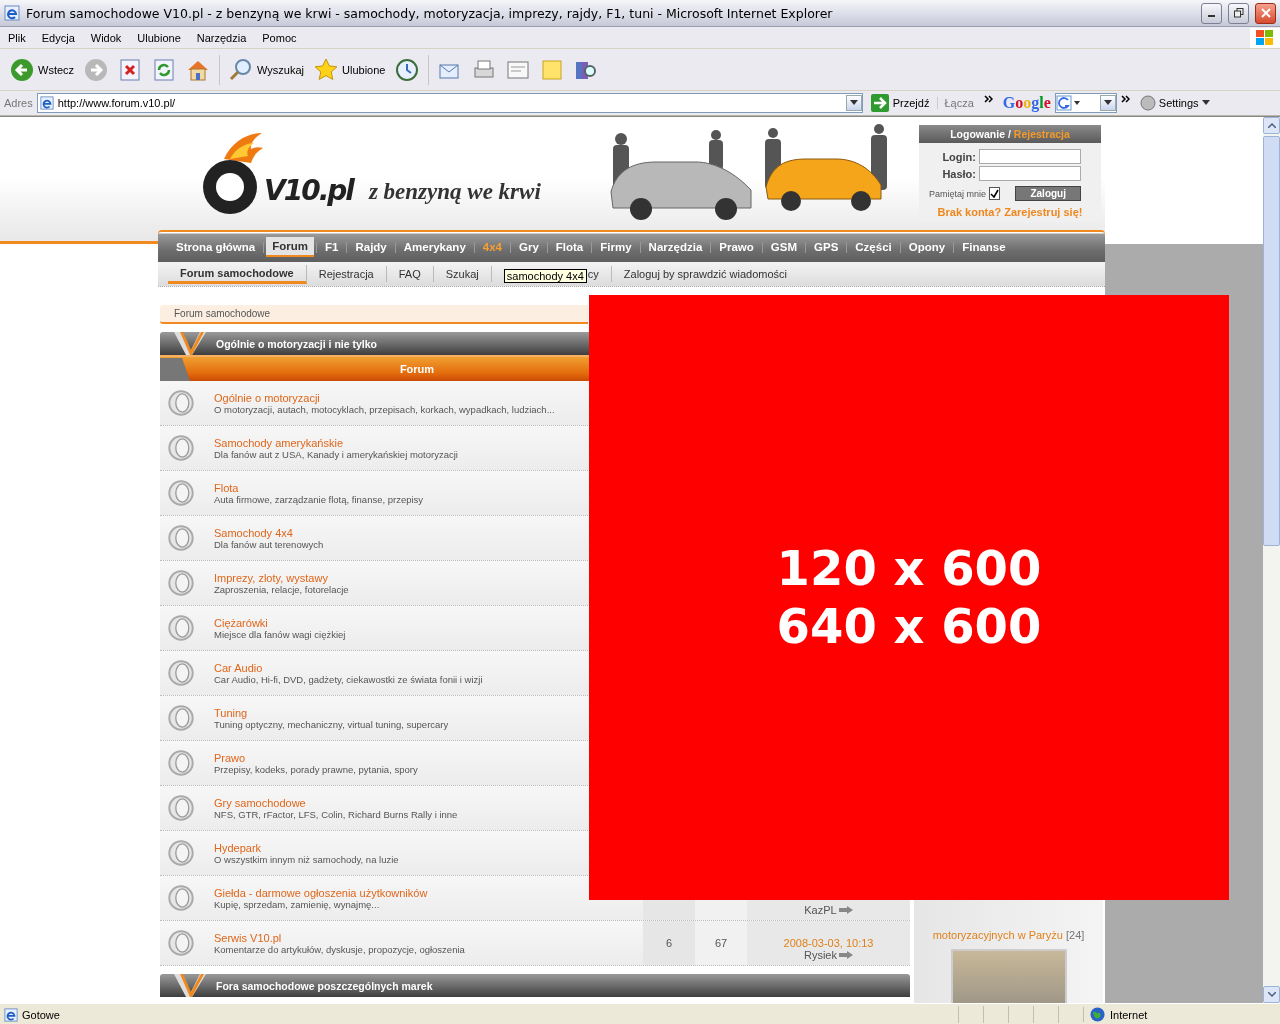 This screenshot has width=1280, height=1024. Describe the element at coordinates (280, 622) in the screenshot. I see `forum-link: Ciężarówki` at that location.